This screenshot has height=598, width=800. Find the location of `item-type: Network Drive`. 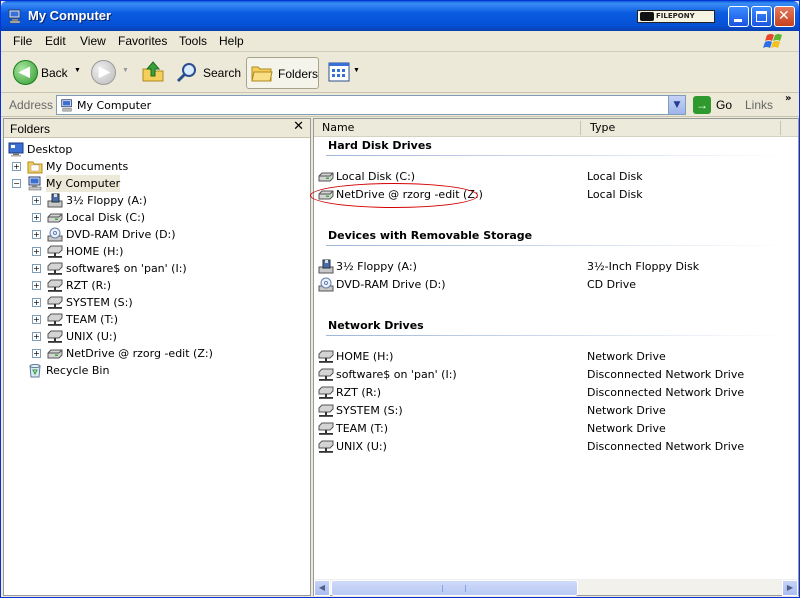

item-type: Network Drive is located at coordinates (626, 428).